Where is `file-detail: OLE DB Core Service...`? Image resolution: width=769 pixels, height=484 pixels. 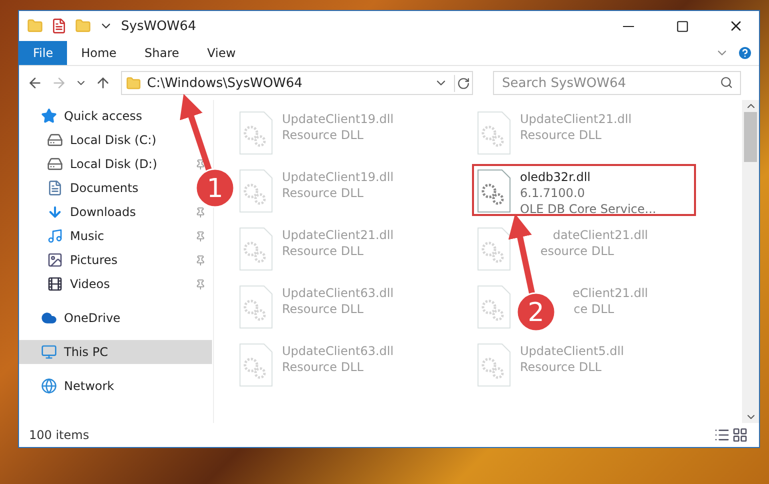 file-detail: OLE DB Core Service... is located at coordinates (588, 209).